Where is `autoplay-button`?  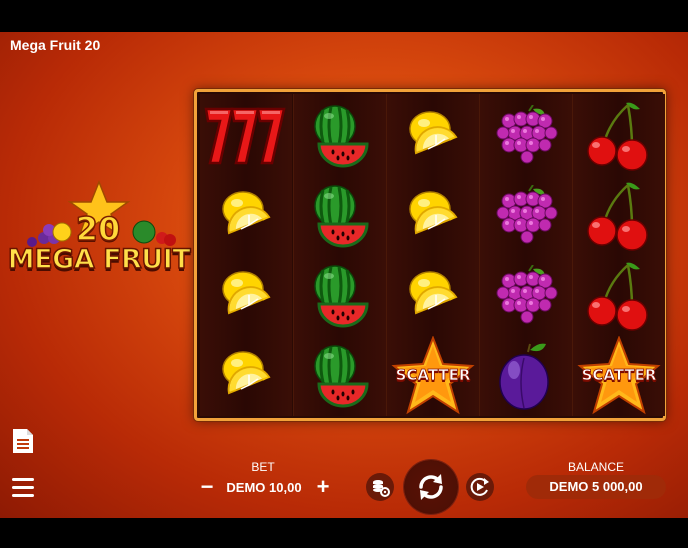
autoplay-button is located at coordinates (480, 487).